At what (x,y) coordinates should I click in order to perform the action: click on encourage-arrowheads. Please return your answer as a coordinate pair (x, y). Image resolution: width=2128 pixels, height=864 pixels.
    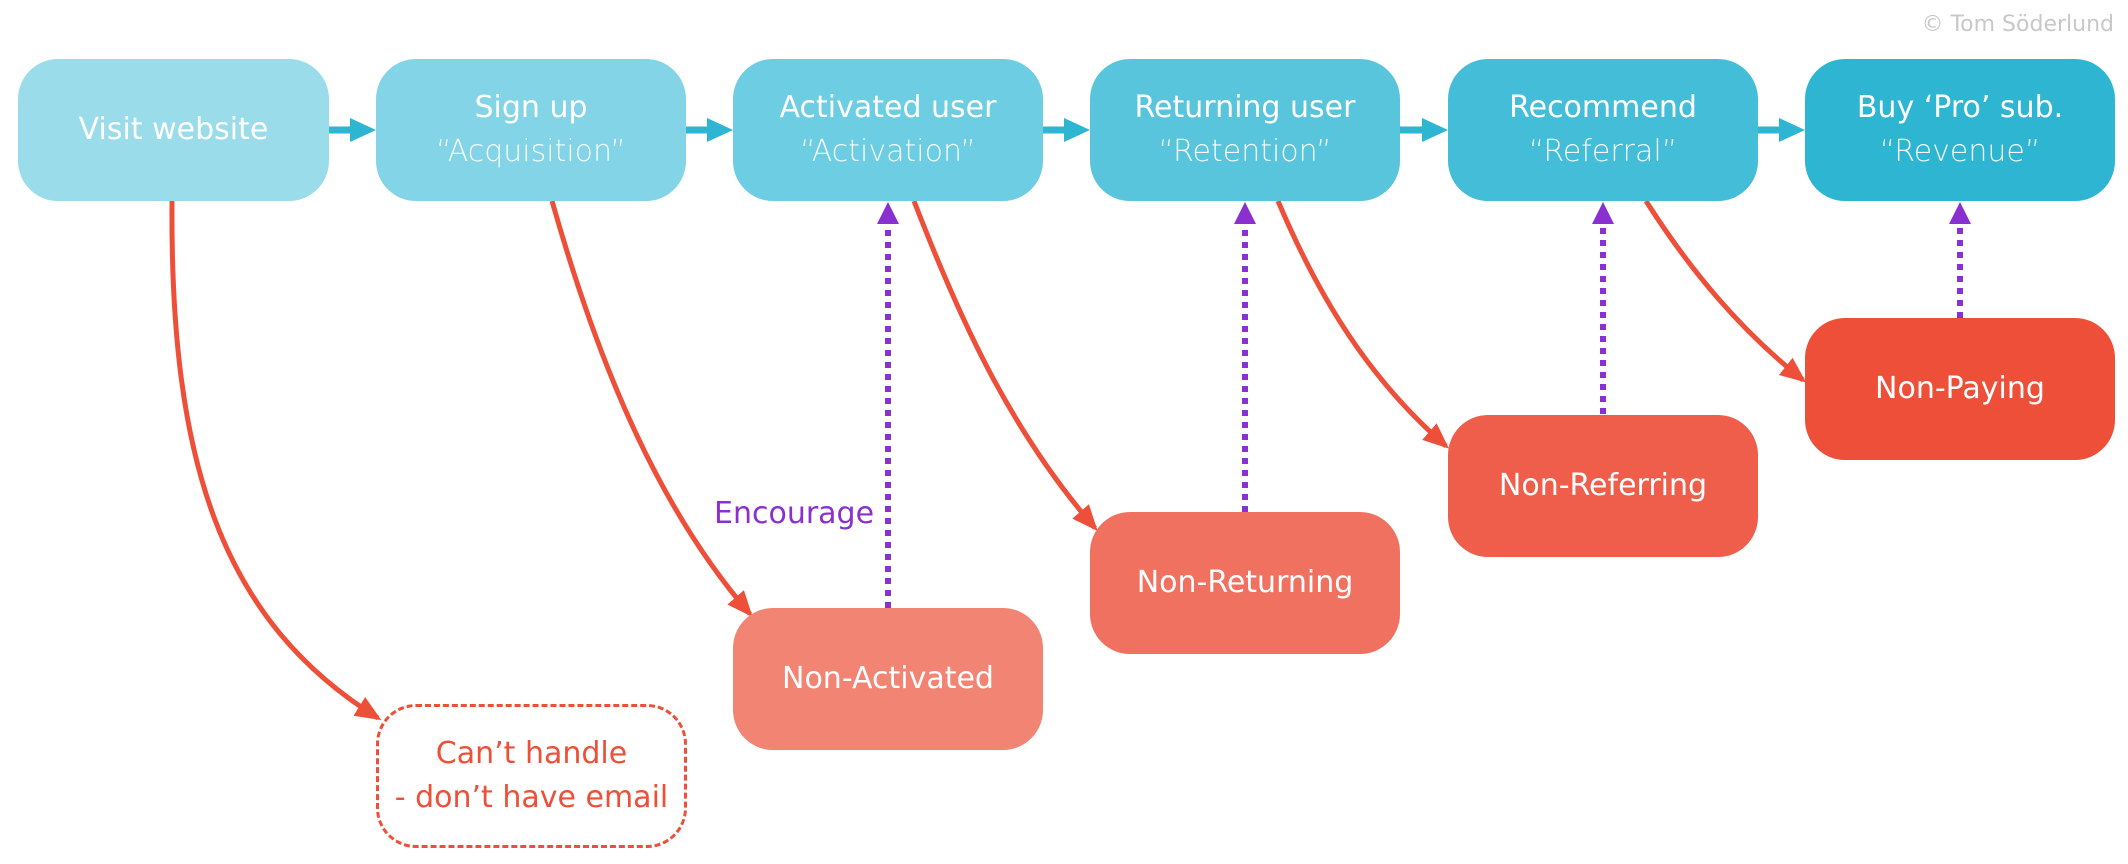
    Looking at the image, I should click on (1424, 213).